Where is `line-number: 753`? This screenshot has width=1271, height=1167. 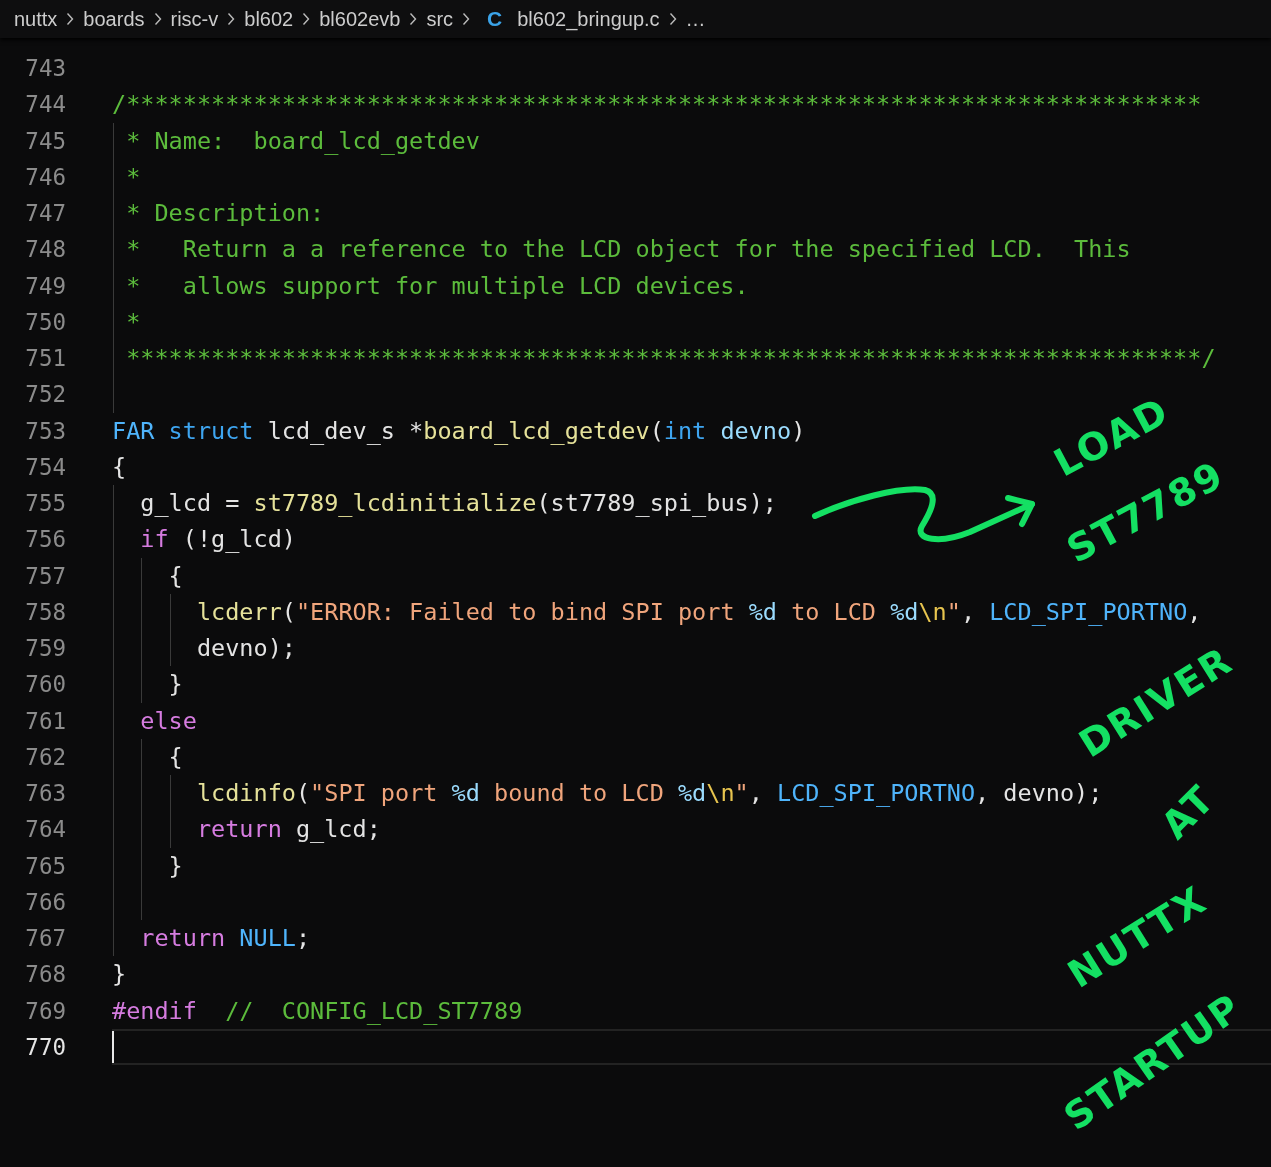 line-number: 753 is located at coordinates (45, 430).